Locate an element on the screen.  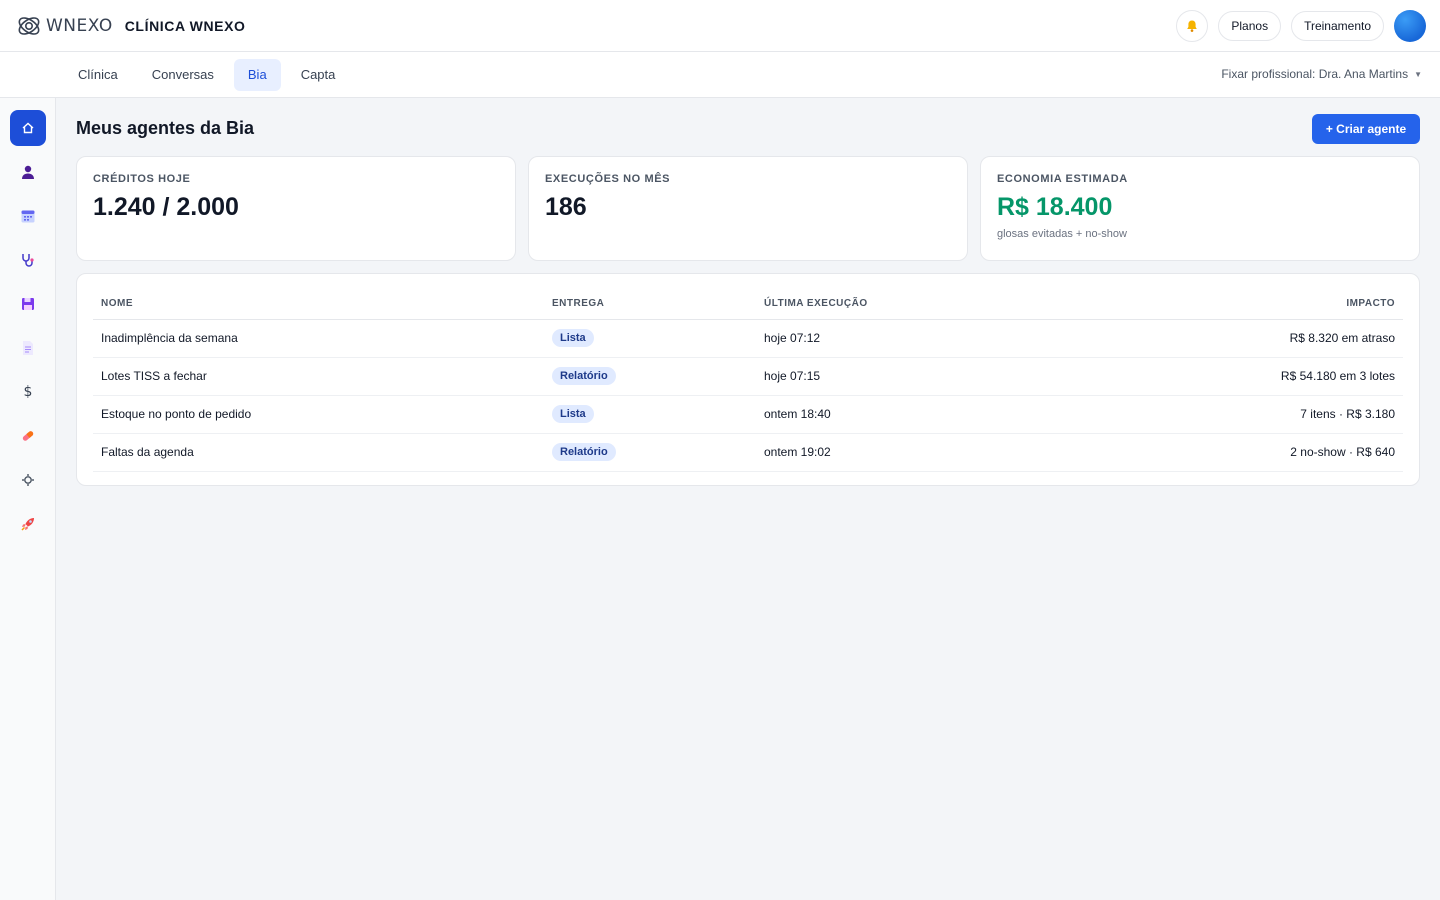
sidebar-item-finance: $ is located at coordinates (28, 392).